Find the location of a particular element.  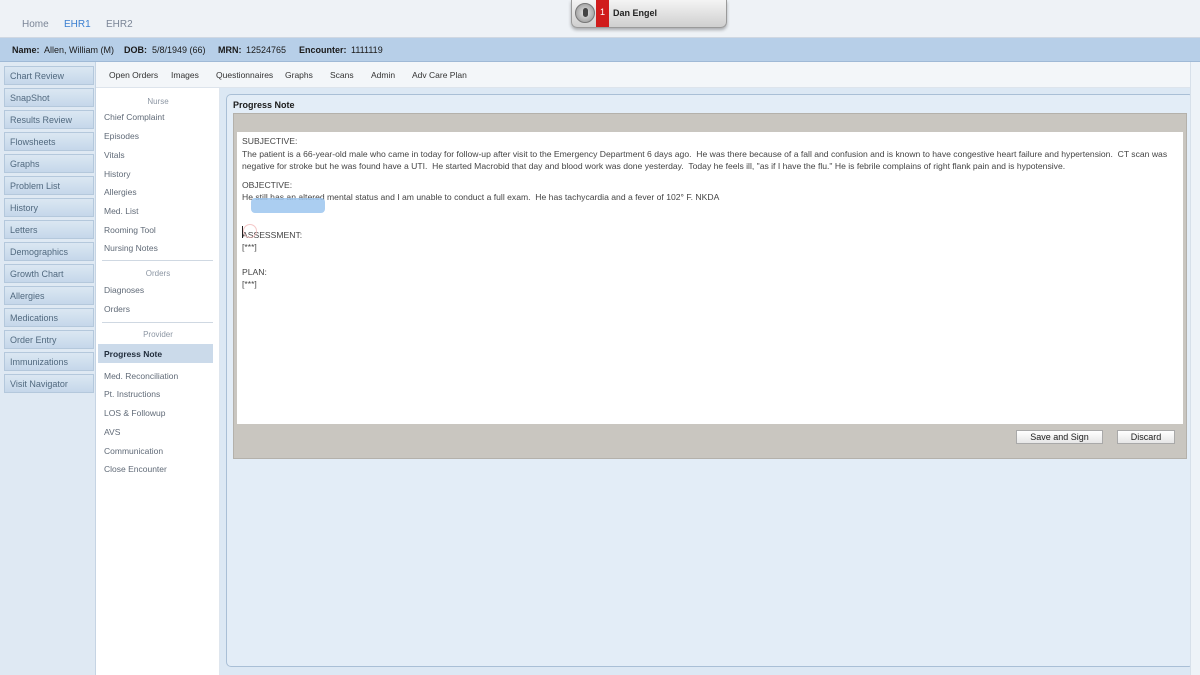

dictation-tooltip is located at coordinates (288, 205).